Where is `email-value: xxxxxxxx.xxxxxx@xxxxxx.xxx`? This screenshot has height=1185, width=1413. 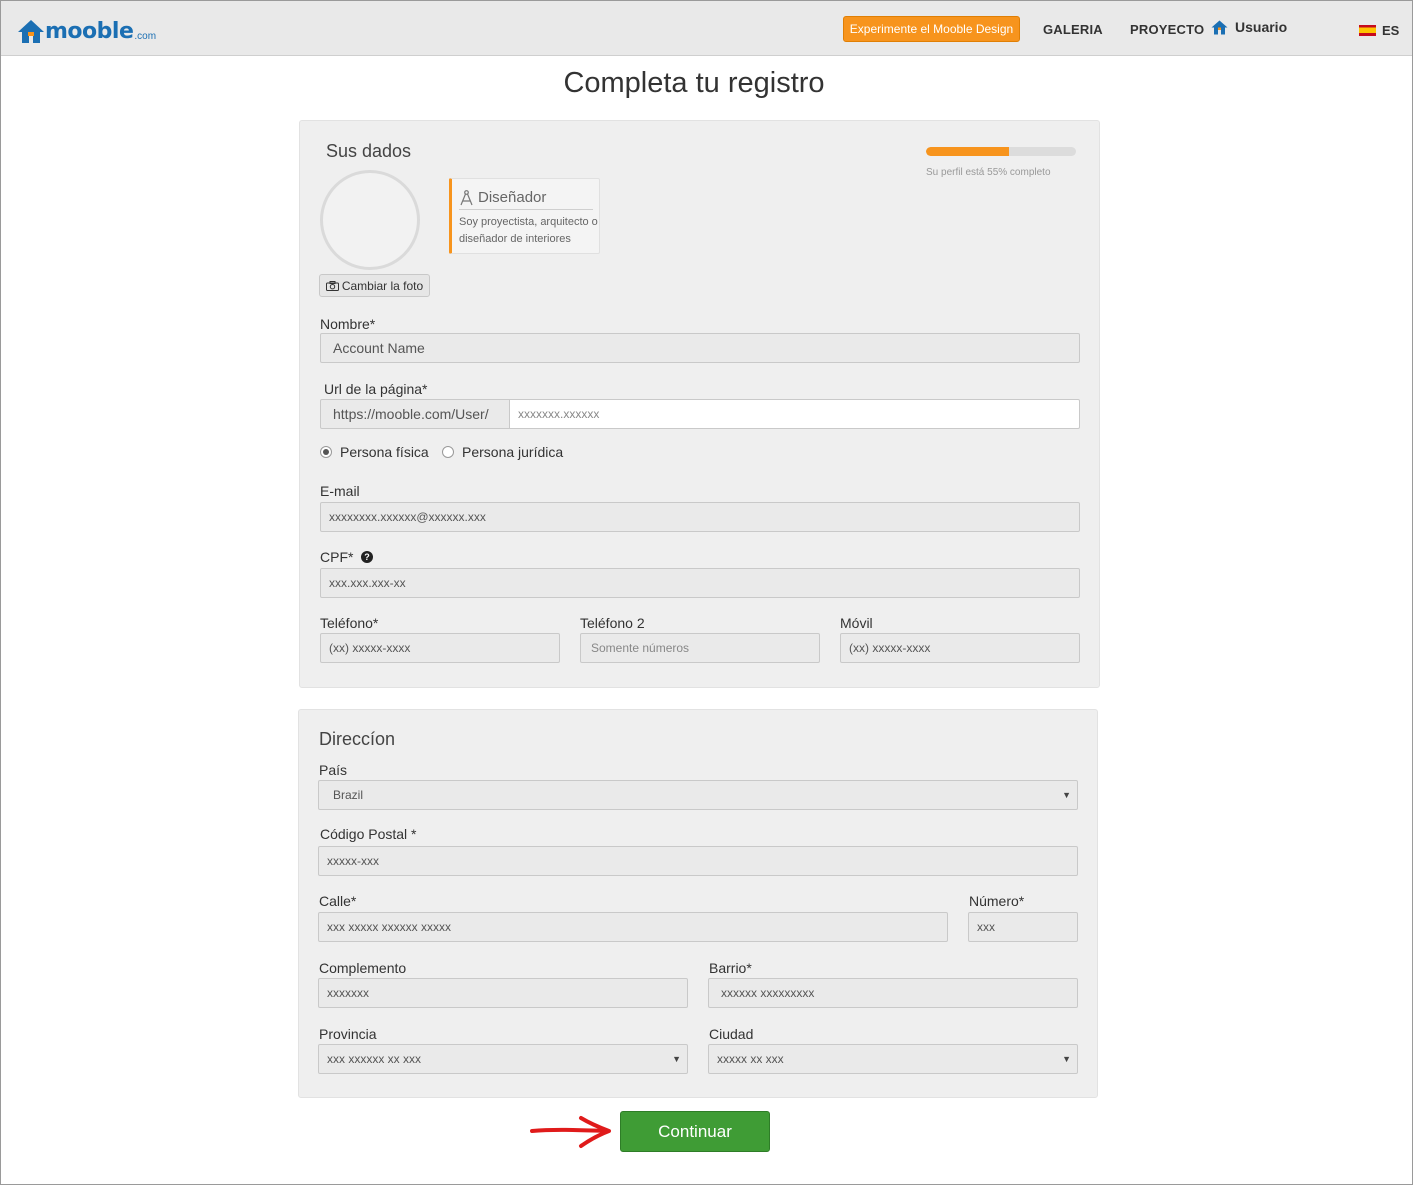 email-value: xxxxxxxx.xxxxxx@xxxxxx.xxx is located at coordinates (407, 517).